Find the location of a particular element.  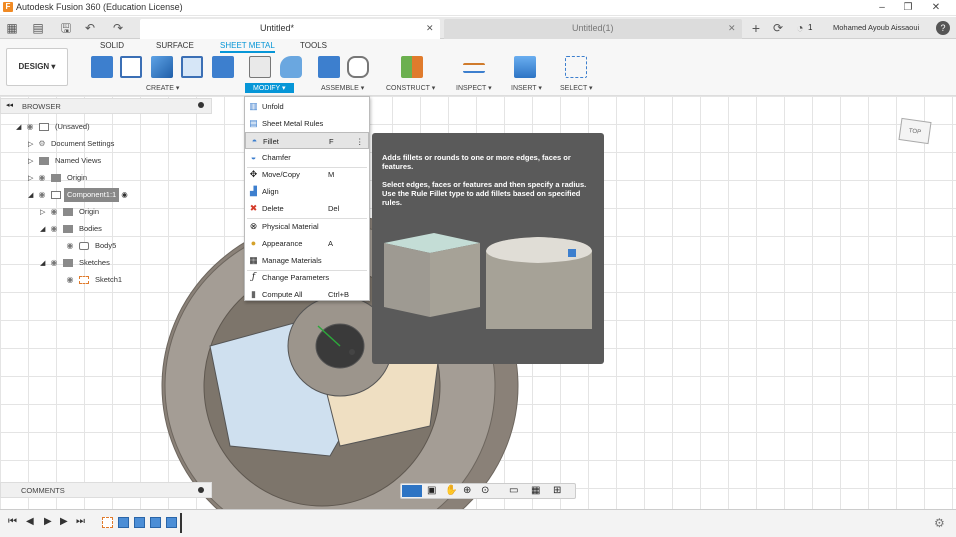

inspect-menu: INSPECT ▾ is located at coordinates (474, 88).